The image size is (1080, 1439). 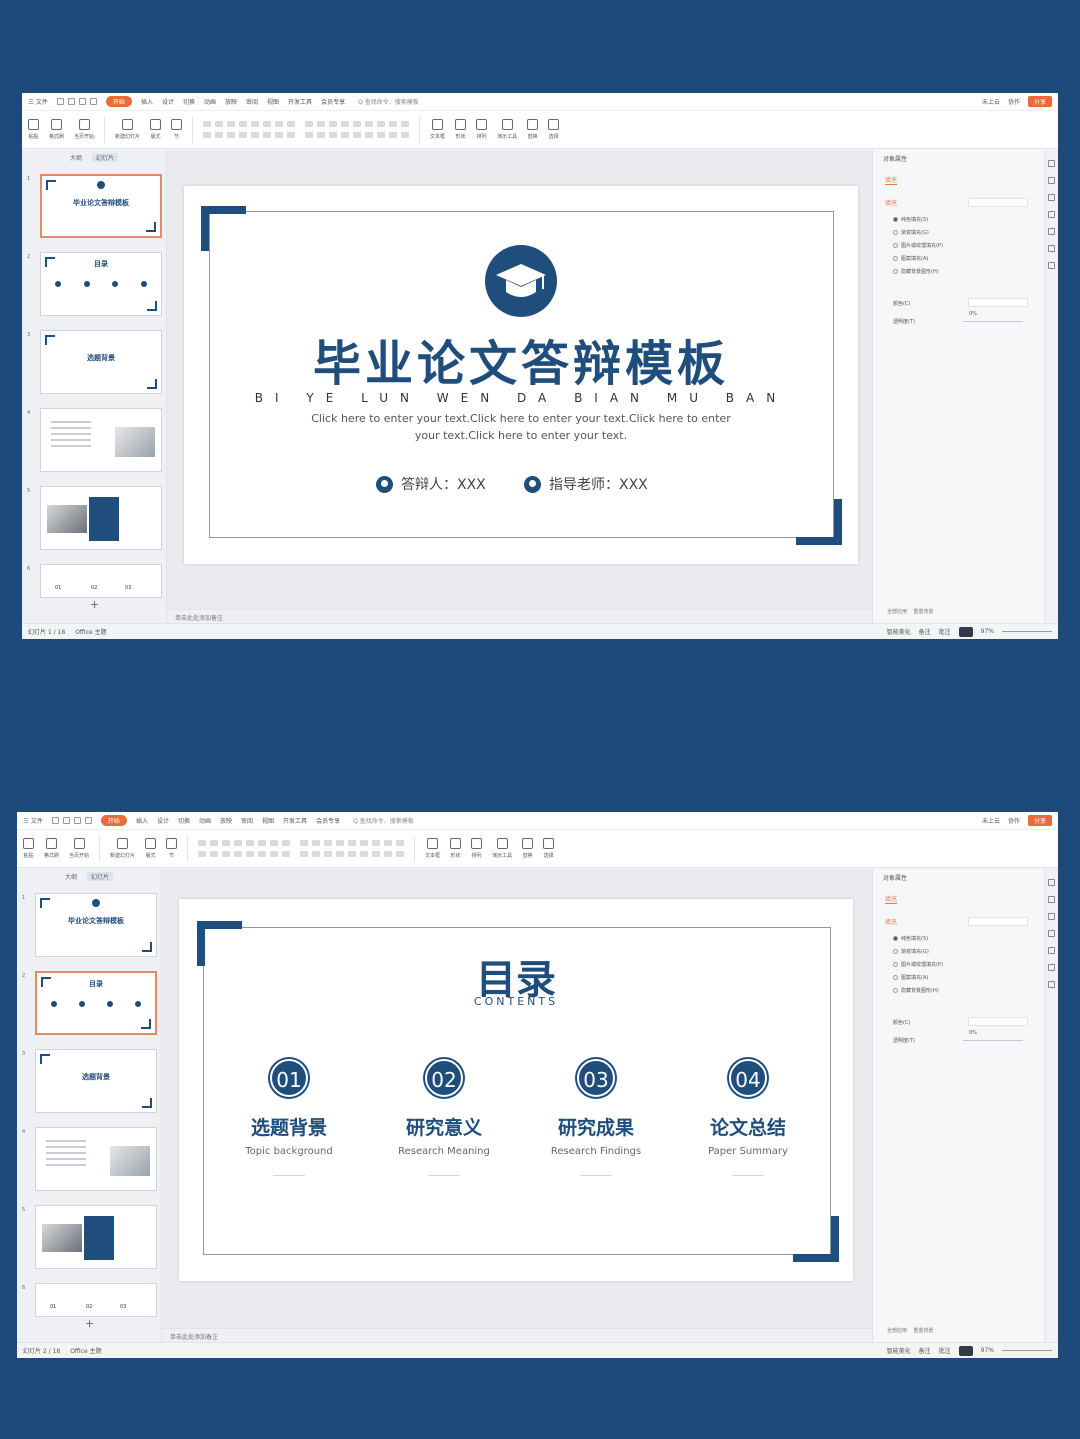 What do you see at coordinates (1051, 214) in the screenshot?
I see `layers-icon` at bounding box center [1051, 214].